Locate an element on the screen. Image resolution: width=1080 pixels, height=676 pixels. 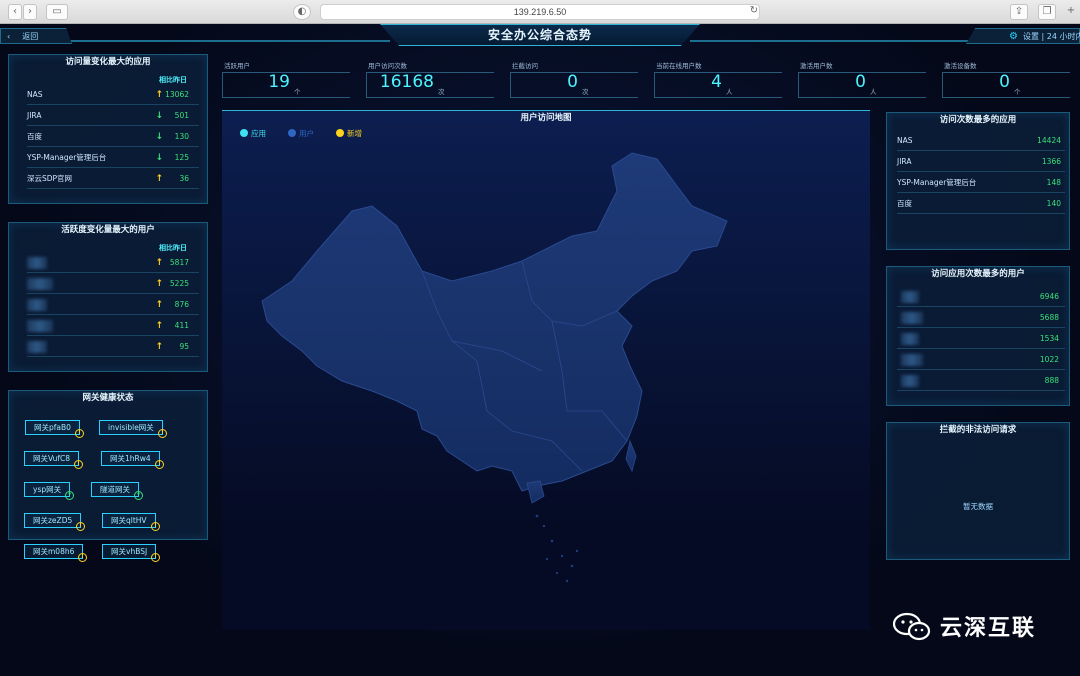
list-item: NAS ↑ 13062 is located at coordinates (113, 95).